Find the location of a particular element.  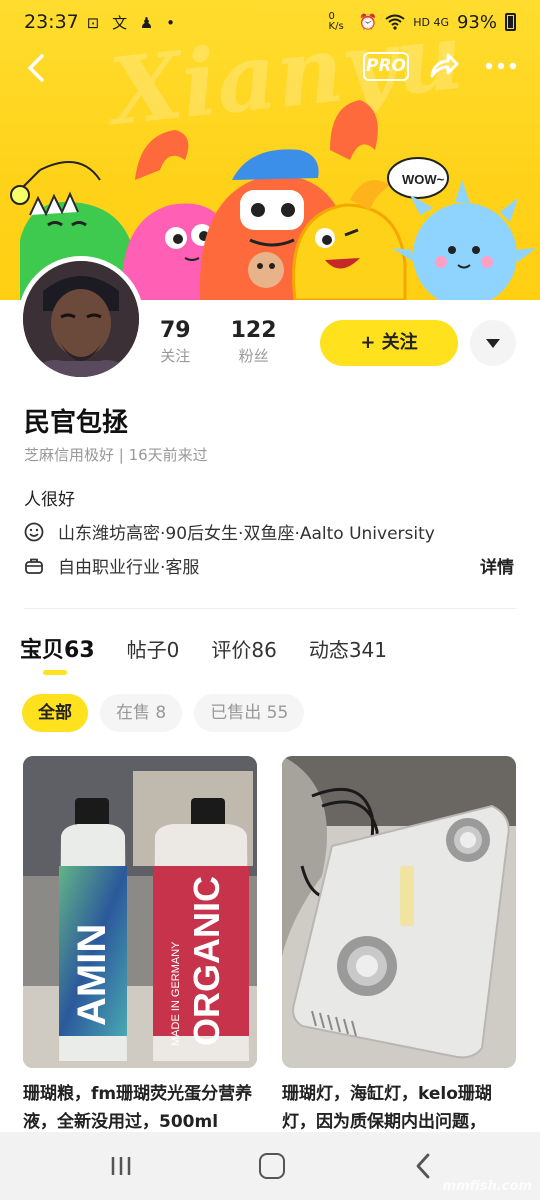

status-bar: 23:37 ⊡ 文 ♟ • 0 K/s ⏰ HD 4G 93% is located at coordinates (270, 22).